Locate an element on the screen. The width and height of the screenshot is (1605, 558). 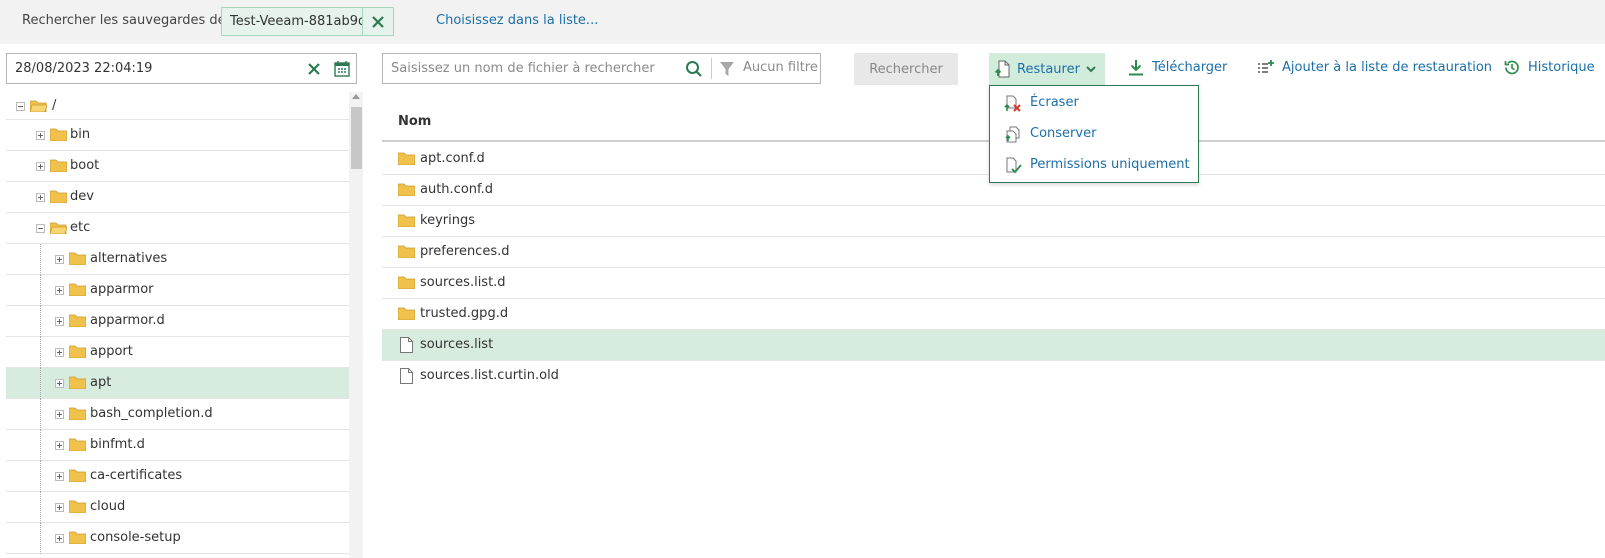
tree-item-apport: apport is located at coordinates (177, 352).